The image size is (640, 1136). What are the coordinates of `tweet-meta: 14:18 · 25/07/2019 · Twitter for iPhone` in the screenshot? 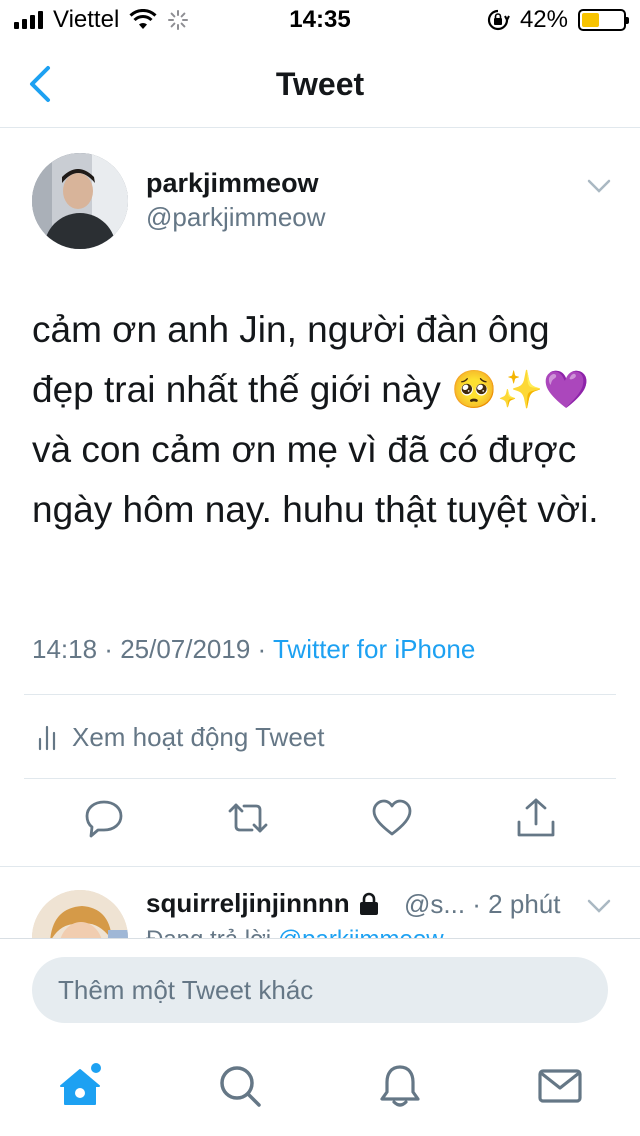 It's located at (253, 649).